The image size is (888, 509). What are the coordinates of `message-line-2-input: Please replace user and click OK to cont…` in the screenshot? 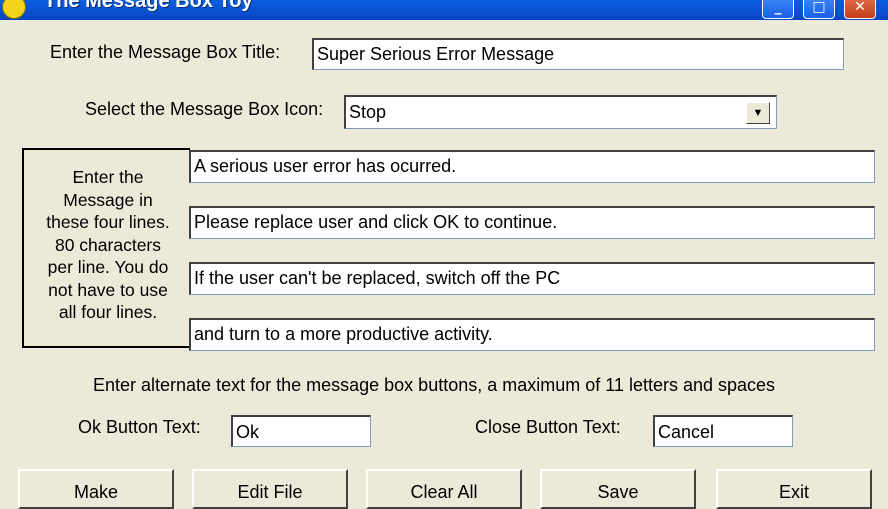 It's located at (532, 222).